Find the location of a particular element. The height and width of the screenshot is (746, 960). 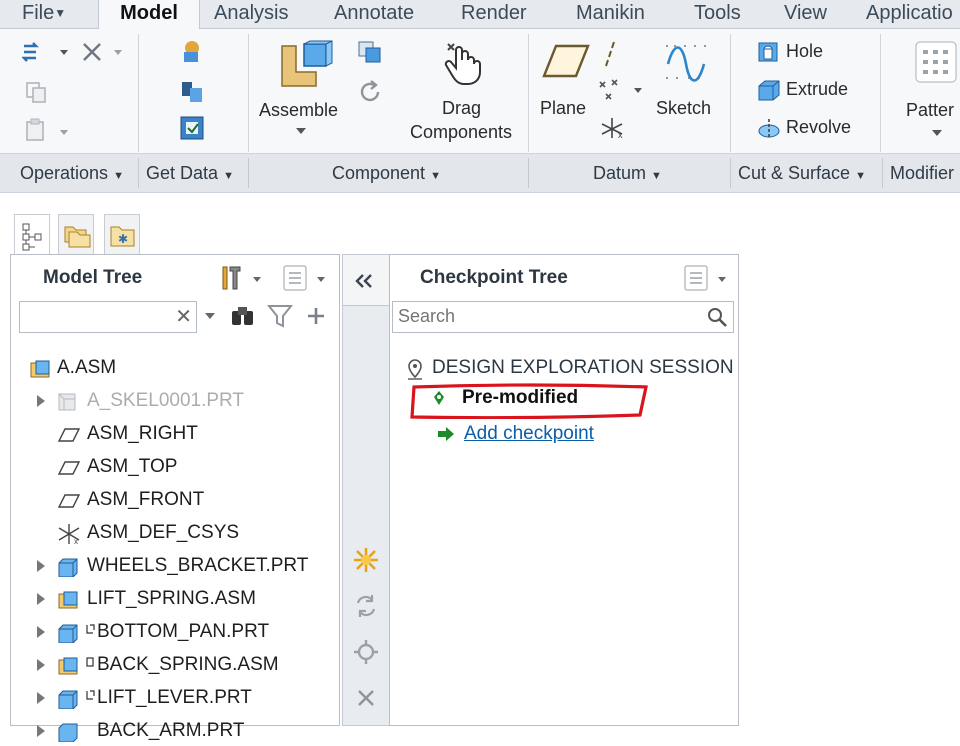

tree-item-label: BACK_SPRING.ASM is located at coordinates (188, 664).